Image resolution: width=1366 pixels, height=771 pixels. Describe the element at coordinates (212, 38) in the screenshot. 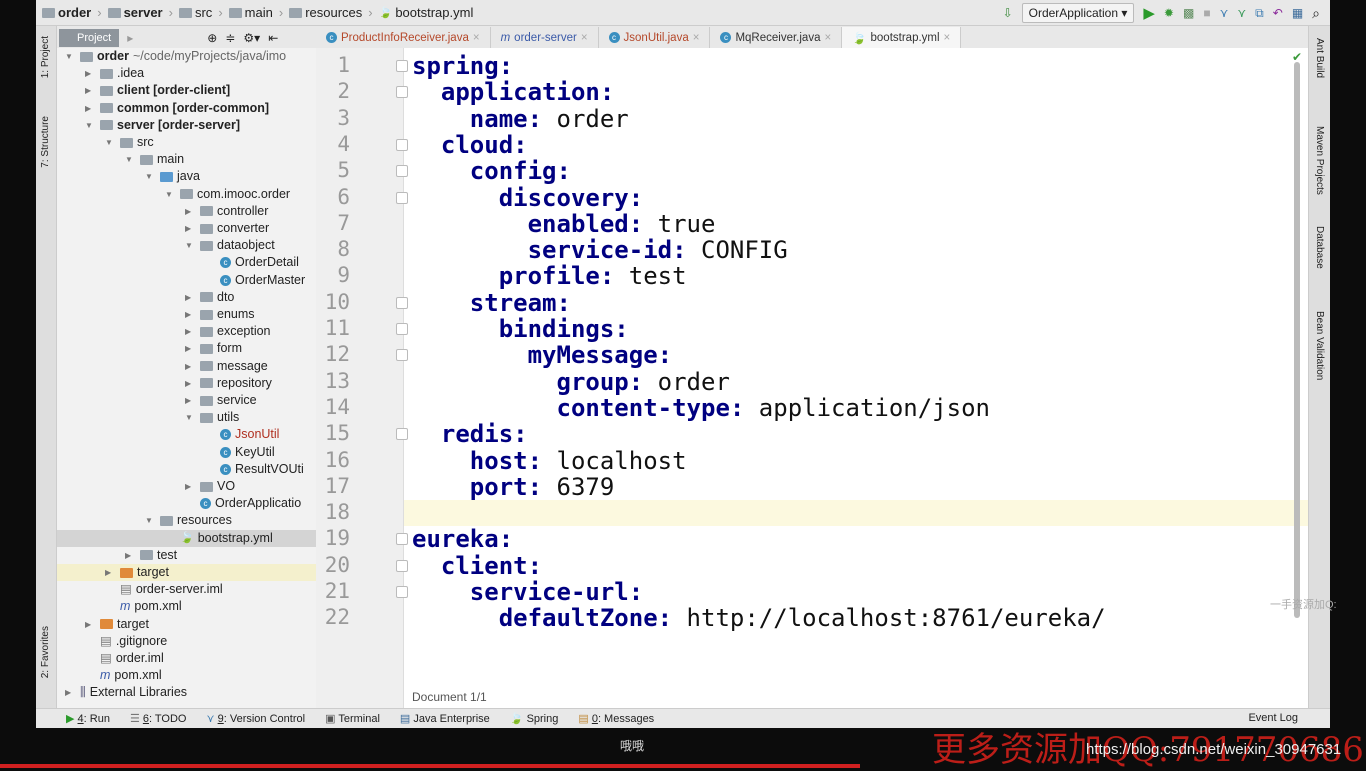

I see `locate-icon: ⊕` at that location.